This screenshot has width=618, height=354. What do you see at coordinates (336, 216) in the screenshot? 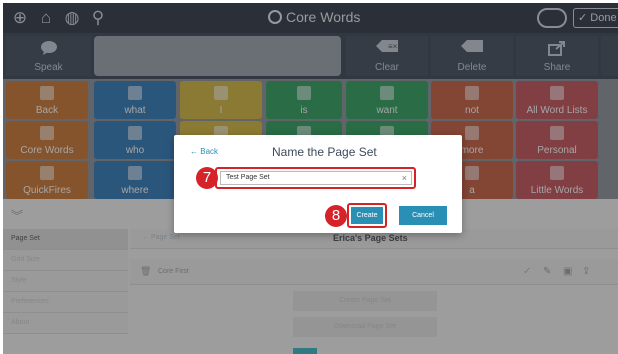
I see `step-8-badge: 8` at bounding box center [336, 216].